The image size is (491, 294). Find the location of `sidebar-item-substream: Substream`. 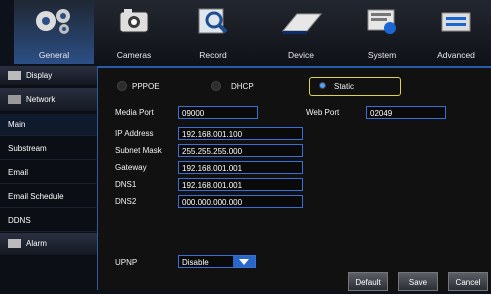

sidebar-item-substream: Substream is located at coordinates (48, 149).